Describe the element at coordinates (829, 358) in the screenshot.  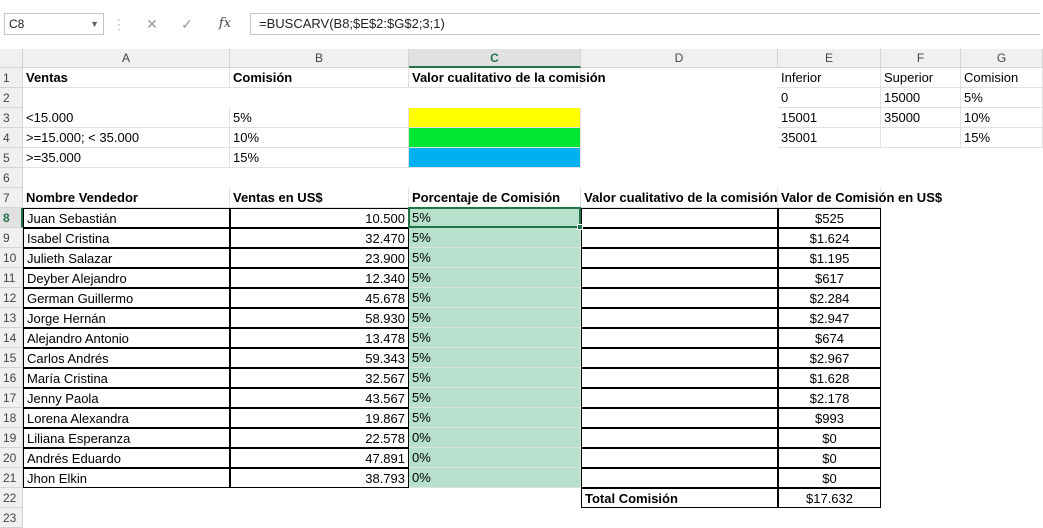
I see `vendedor-valor: $2.967` at that location.